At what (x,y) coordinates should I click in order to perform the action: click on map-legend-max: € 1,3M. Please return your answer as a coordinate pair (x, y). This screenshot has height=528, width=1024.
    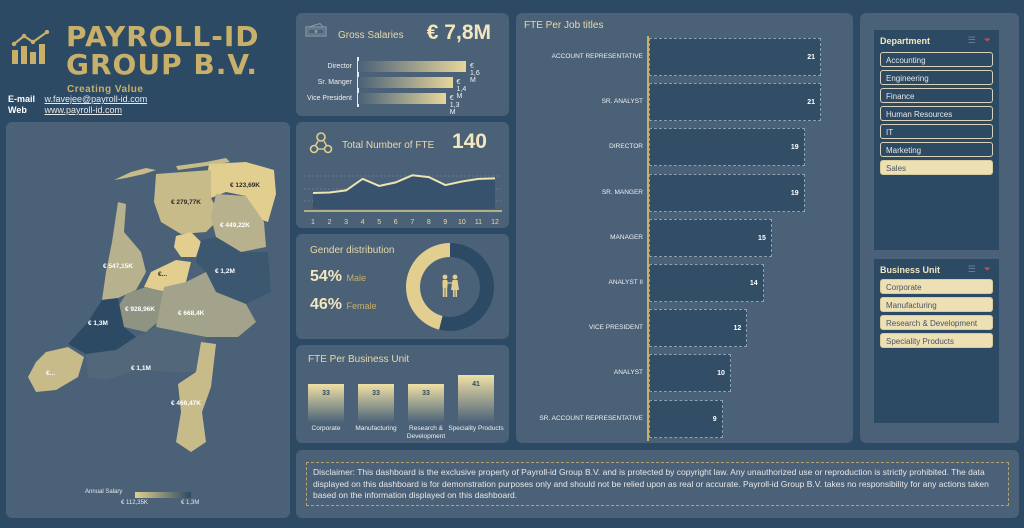
    Looking at the image, I should click on (190, 503).